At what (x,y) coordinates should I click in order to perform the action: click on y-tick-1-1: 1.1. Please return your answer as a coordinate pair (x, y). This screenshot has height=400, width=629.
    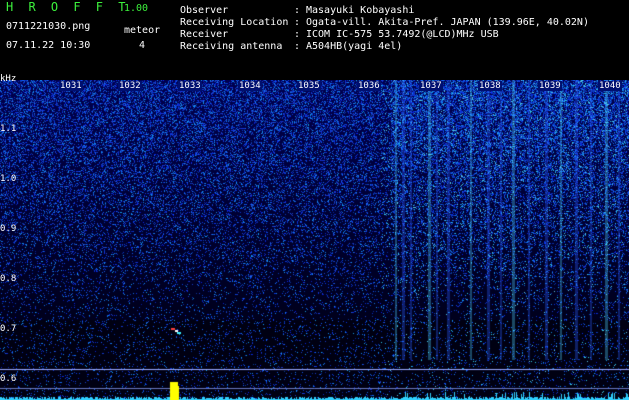
    Looking at the image, I should click on (8, 129).